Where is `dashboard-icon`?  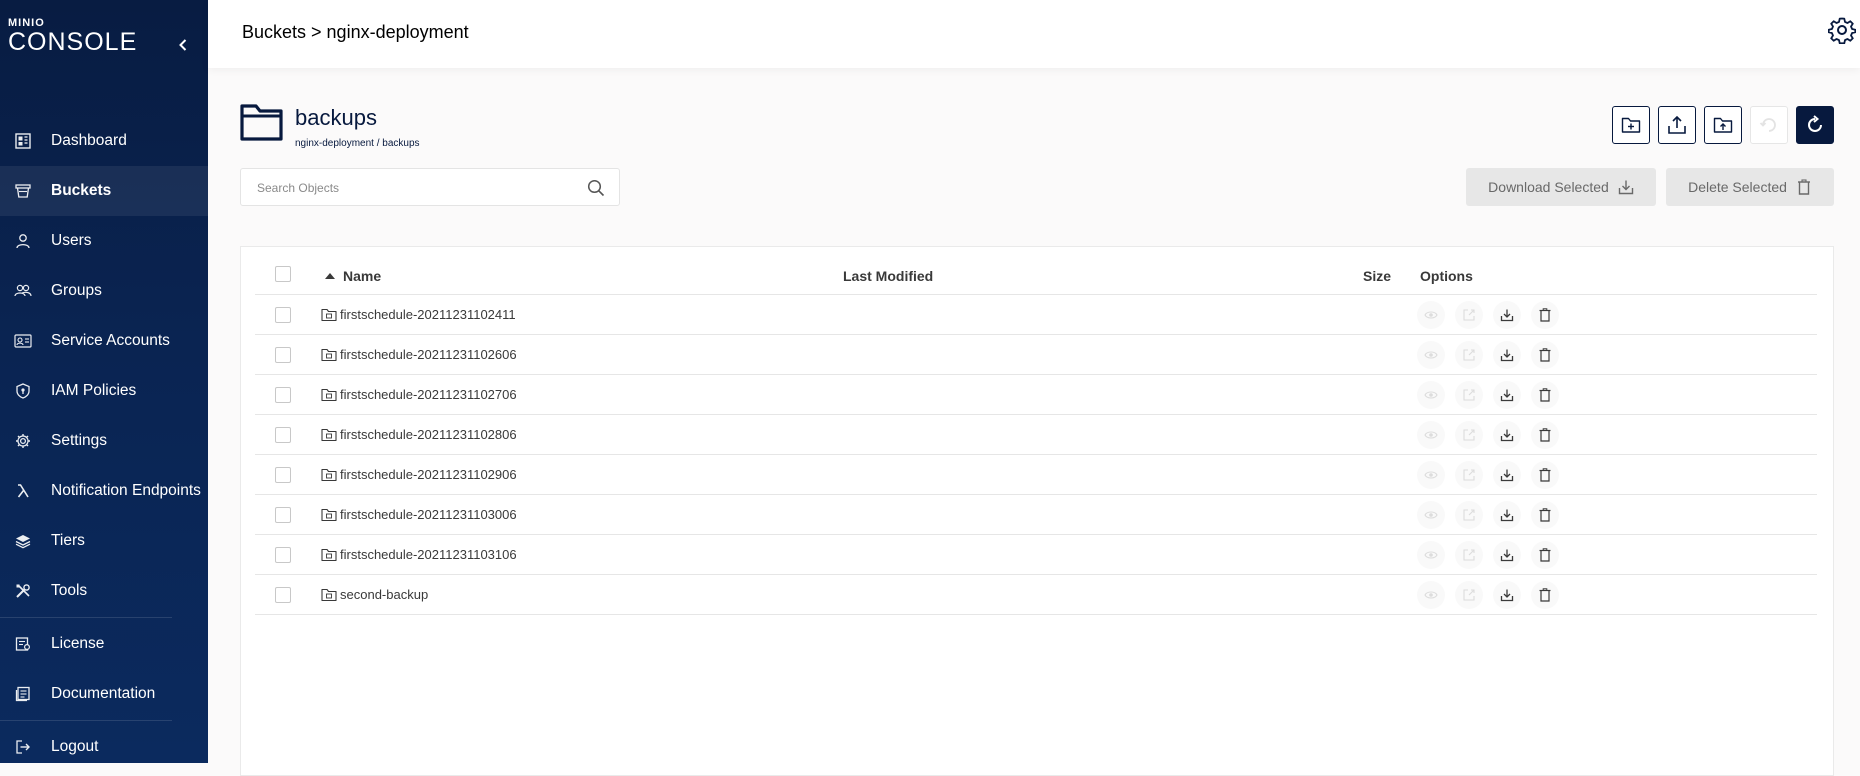
dashboard-icon is located at coordinates (23, 141).